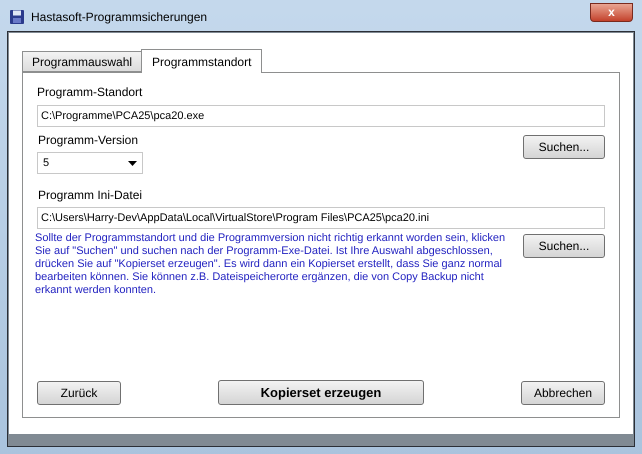 This screenshot has width=642, height=454. Describe the element at coordinates (90, 92) in the screenshot. I see `field-label: Programm-Standort` at that location.